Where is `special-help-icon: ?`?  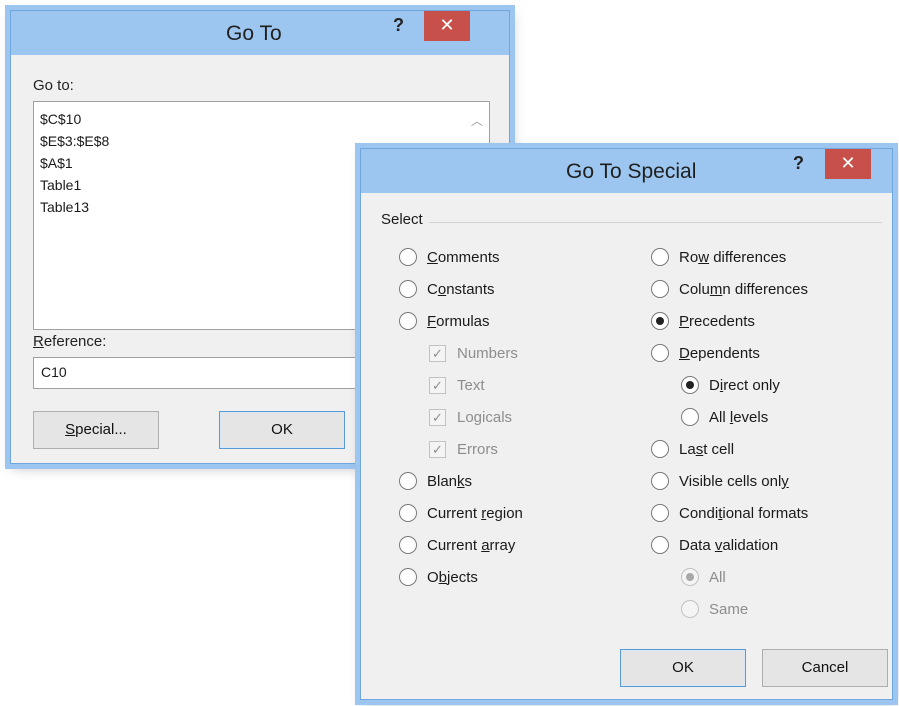 special-help-icon: ? is located at coordinates (798, 163).